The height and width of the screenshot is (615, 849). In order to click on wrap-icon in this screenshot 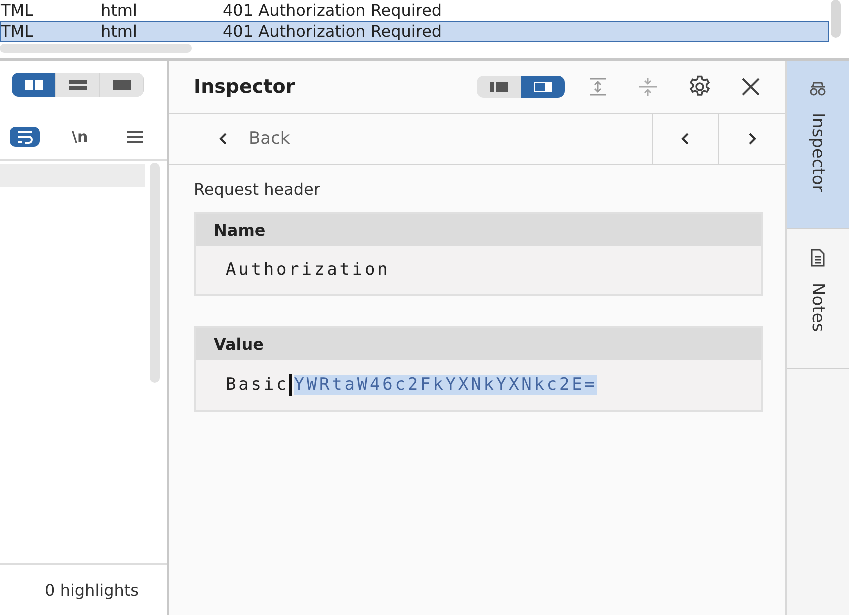, I will do `click(25, 137)`.